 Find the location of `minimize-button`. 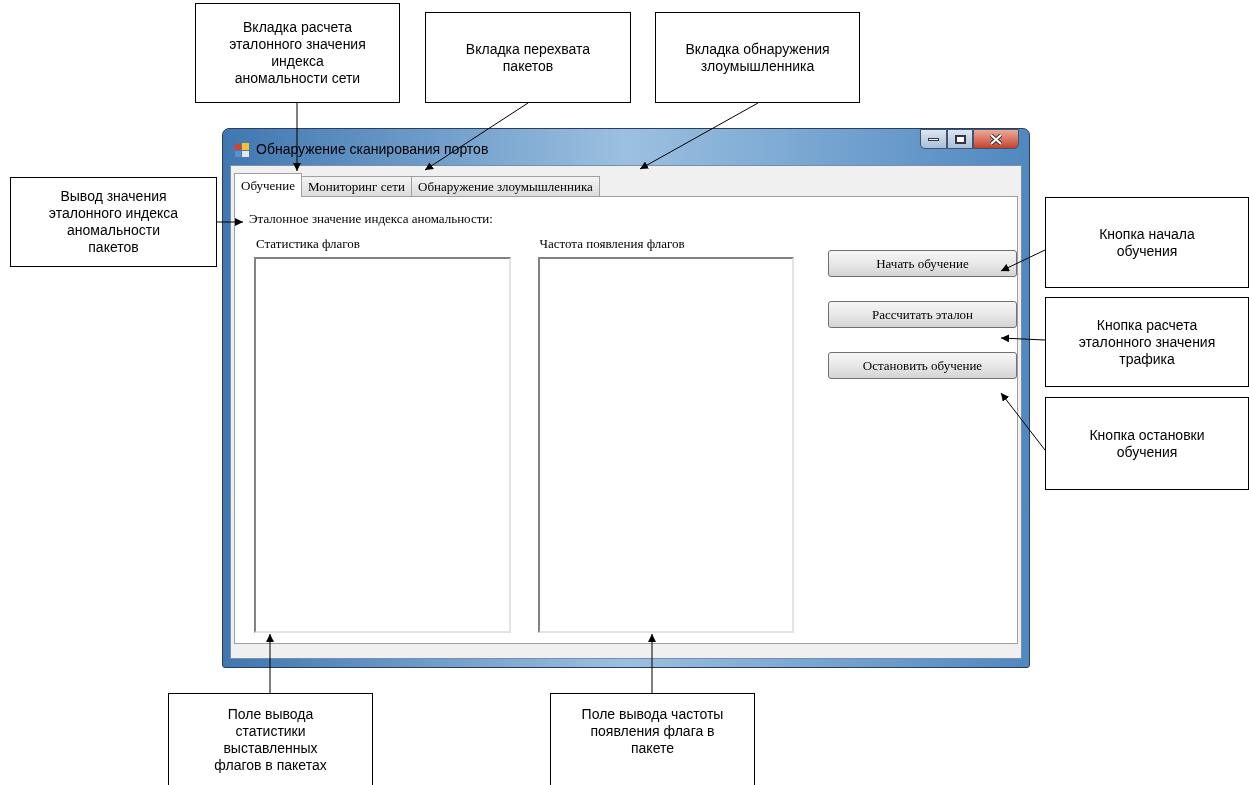

minimize-button is located at coordinates (933, 139).